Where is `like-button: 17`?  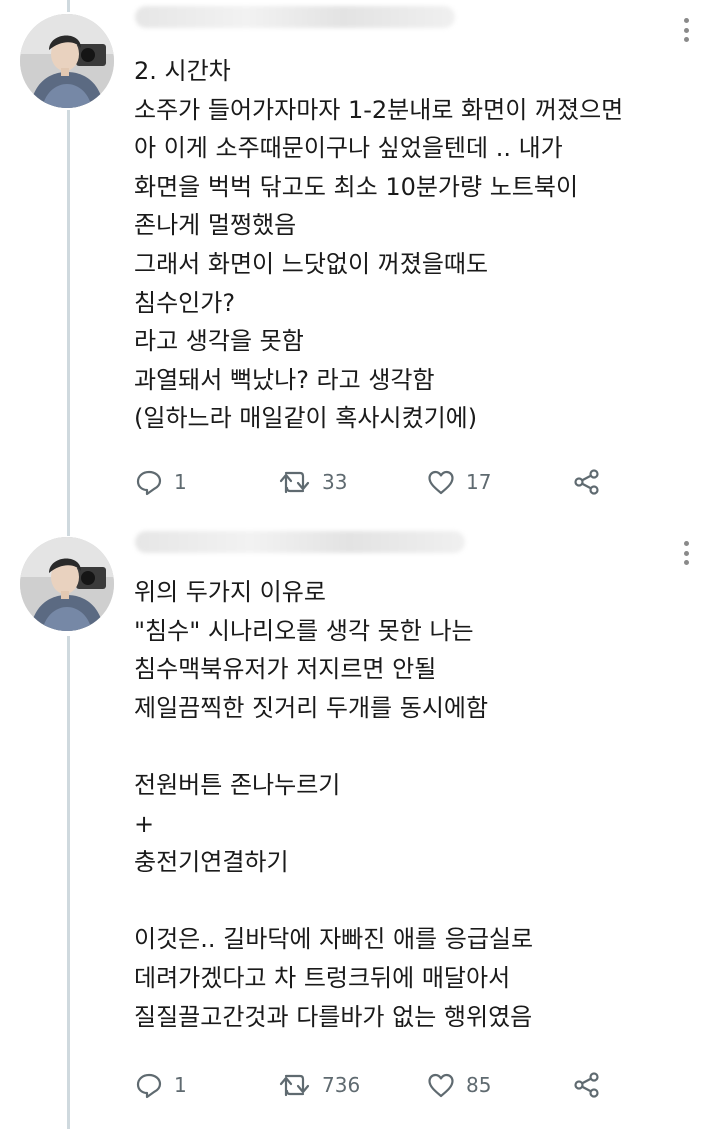
like-button: 17 is located at coordinates (458, 482).